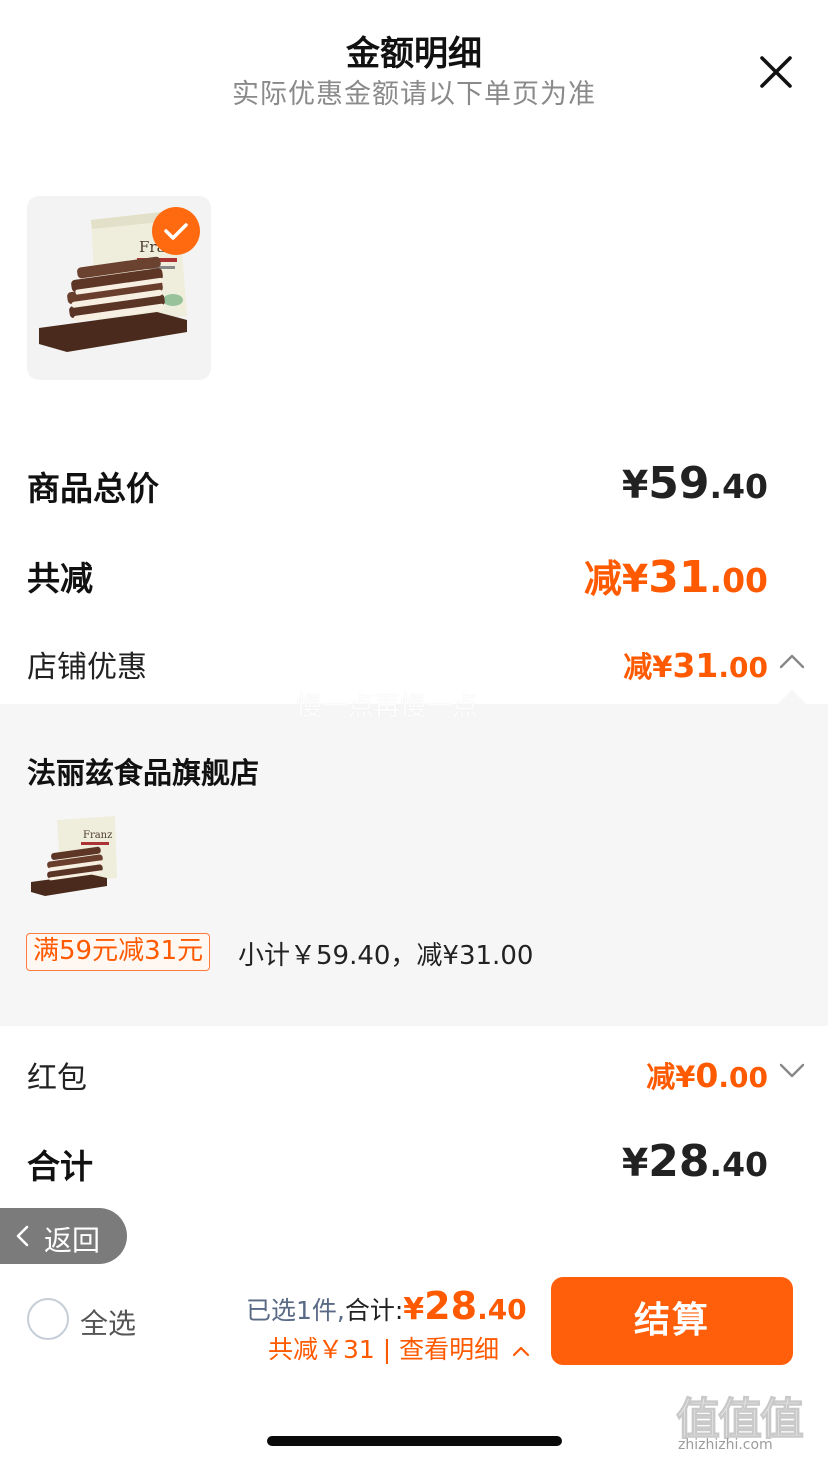 Image resolution: width=828 pixels, height=1464 pixels. I want to click on store-subtotal: 小计￥59.40，减¥31.00, so click(386, 956).